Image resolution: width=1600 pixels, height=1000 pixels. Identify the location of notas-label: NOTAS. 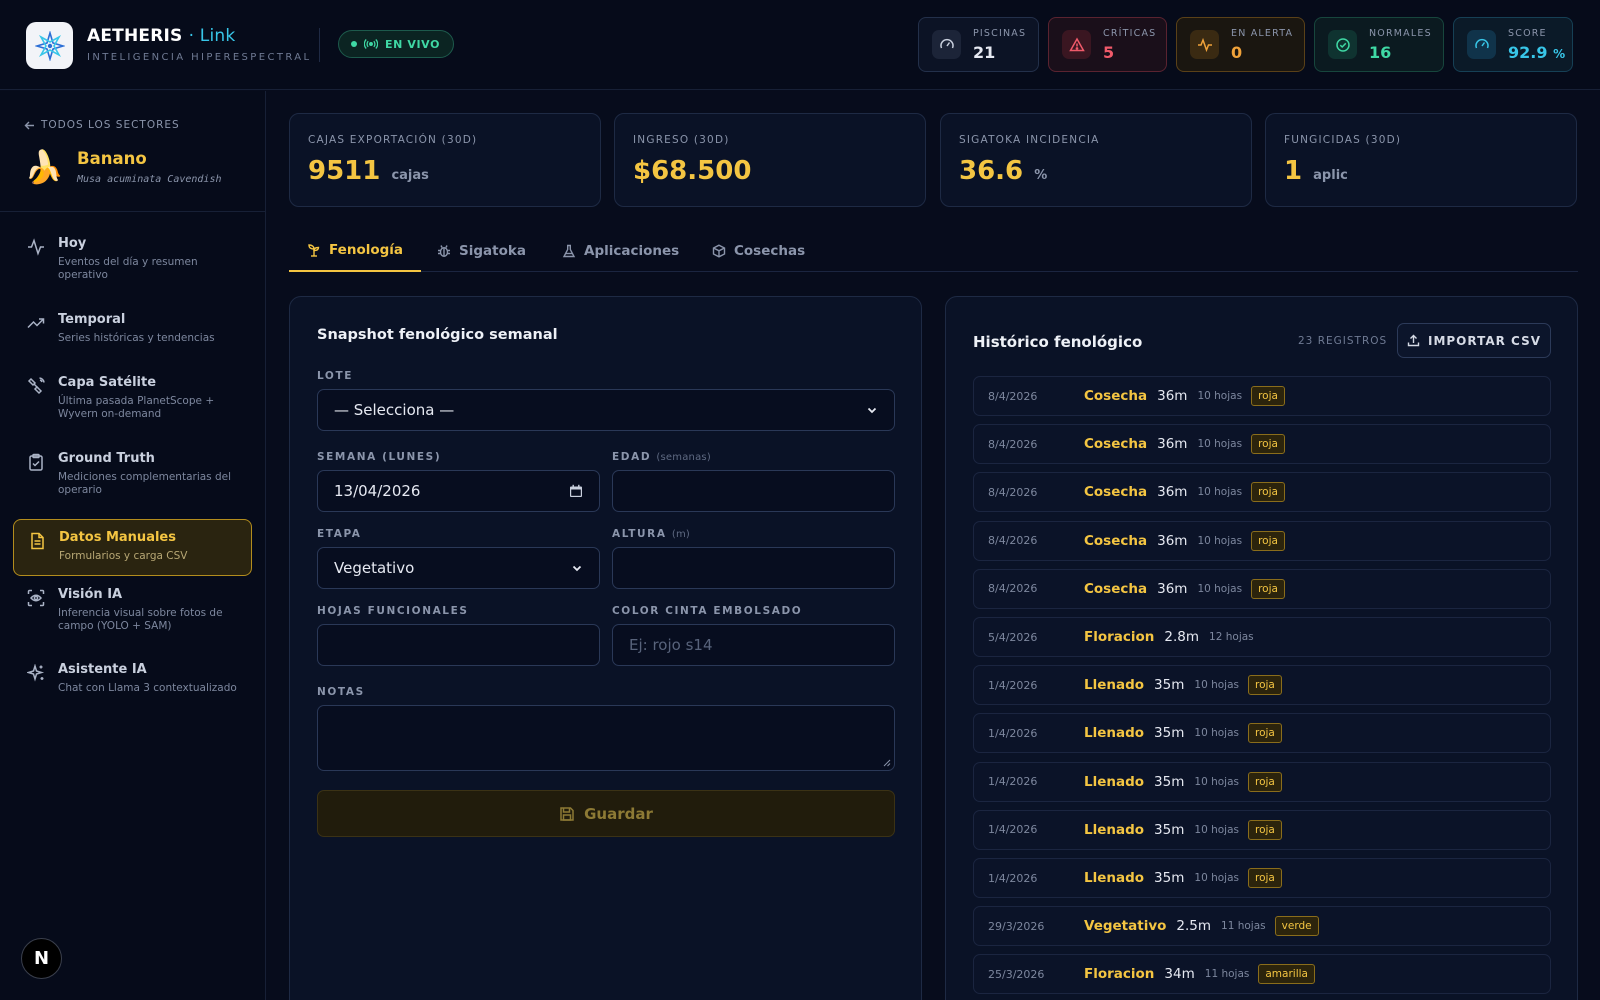
(341, 692).